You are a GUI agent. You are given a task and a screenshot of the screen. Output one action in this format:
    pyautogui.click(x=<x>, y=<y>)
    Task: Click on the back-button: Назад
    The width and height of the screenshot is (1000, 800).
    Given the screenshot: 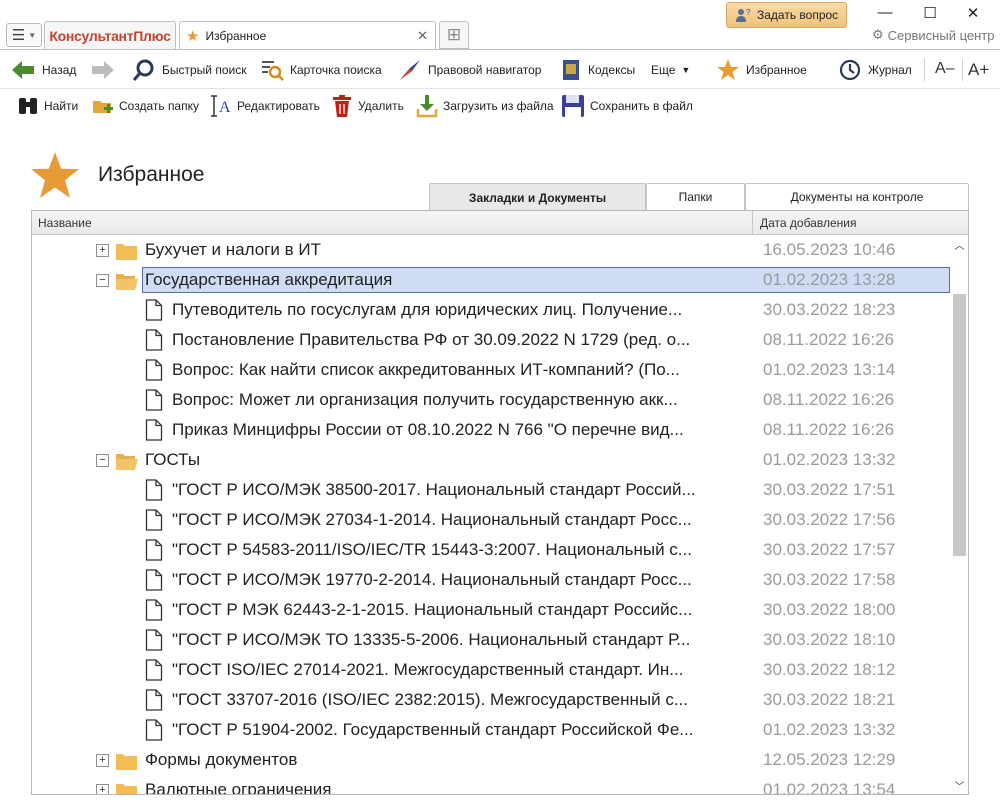 What is the action you would take?
    pyautogui.click(x=43, y=70)
    